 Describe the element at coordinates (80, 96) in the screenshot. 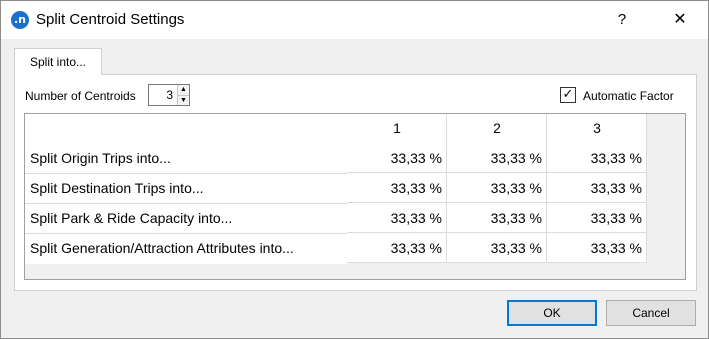

I see `number-of-centroids-label: Number of Centroids` at that location.